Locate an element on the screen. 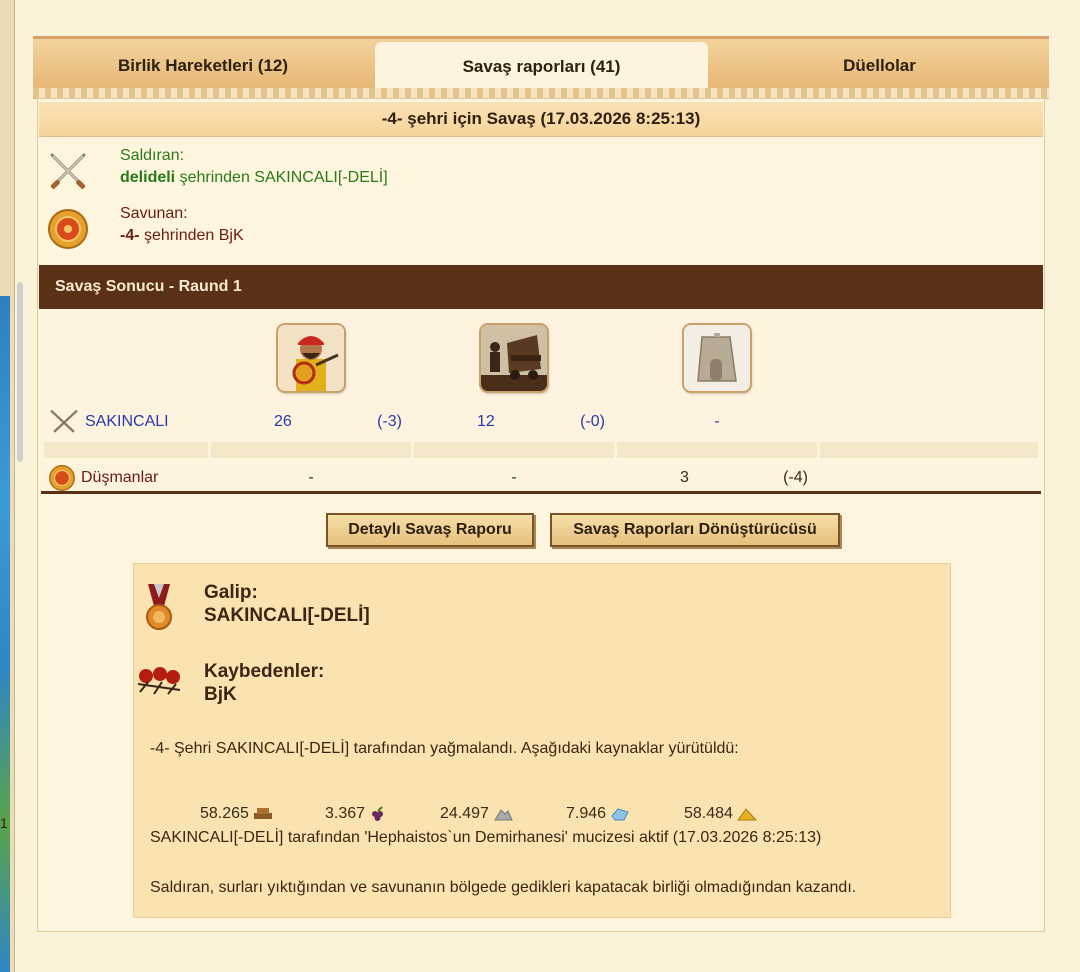 The image size is (1080, 972). attacker-line: delideli şehrinden SAKINCALI[-DELİ] is located at coordinates (254, 178).